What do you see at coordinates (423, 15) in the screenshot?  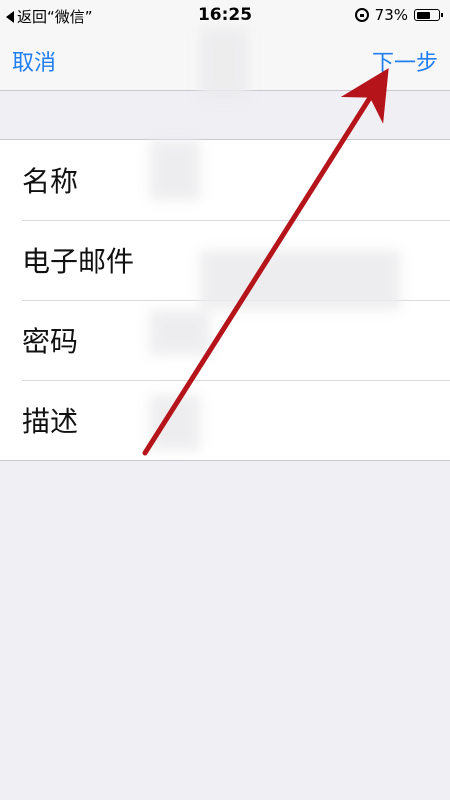 I see `battery-fill` at bounding box center [423, 15].